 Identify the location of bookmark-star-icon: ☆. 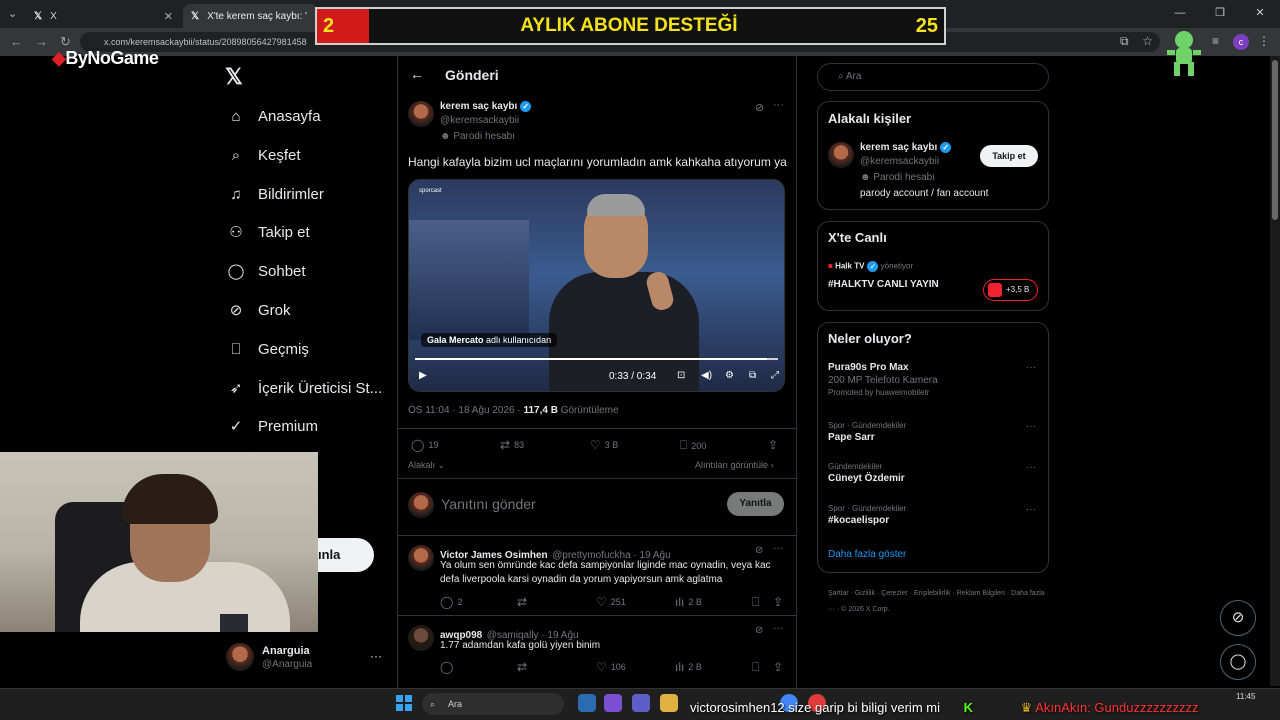
(1147, 41).